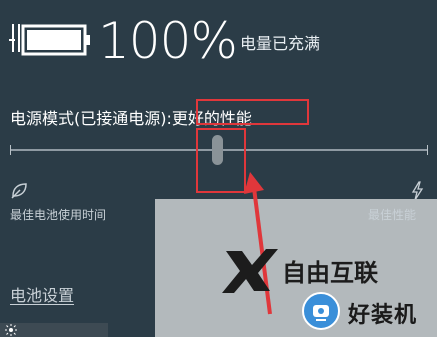 The image size is (437, 337). I want to click on power-mode-label: 电源模式(已接通电源):, so click(91, 118).